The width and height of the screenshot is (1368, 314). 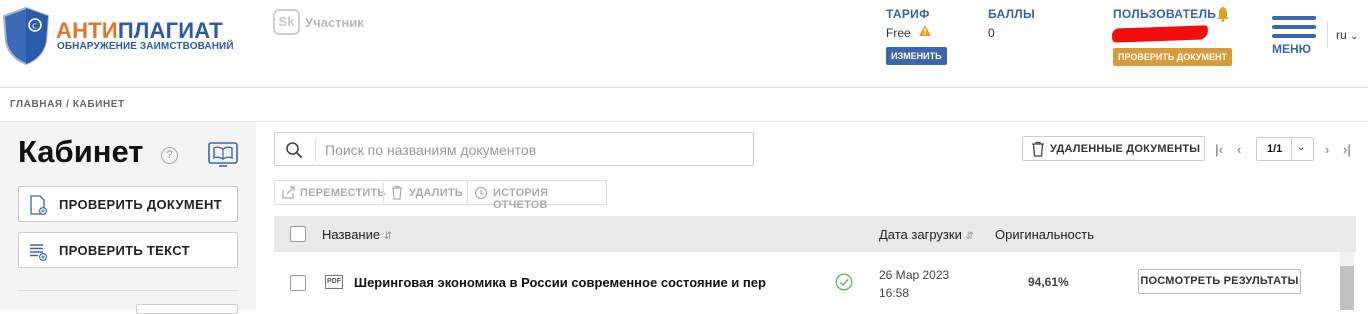 I want to click on language-value: ru, so click(x=1341, y=35).